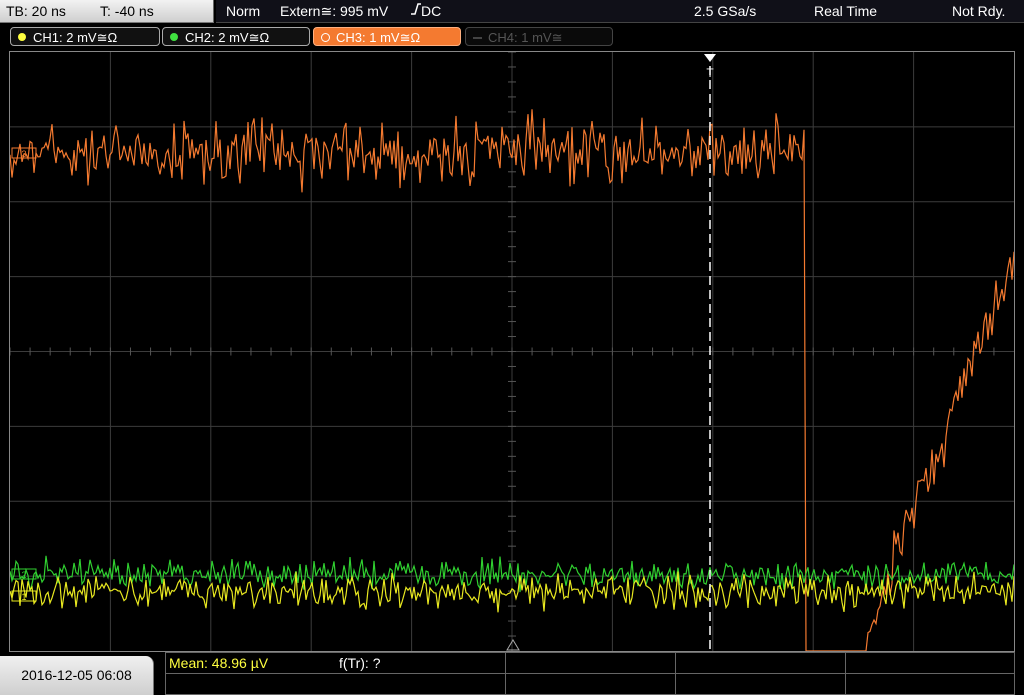 Image resolution: width=1024 pixels, height=695 pixels. Describe the element at coordinates (36, 11) in the screenshot. I see `timebase-value: TB: 20 ns` at that location.